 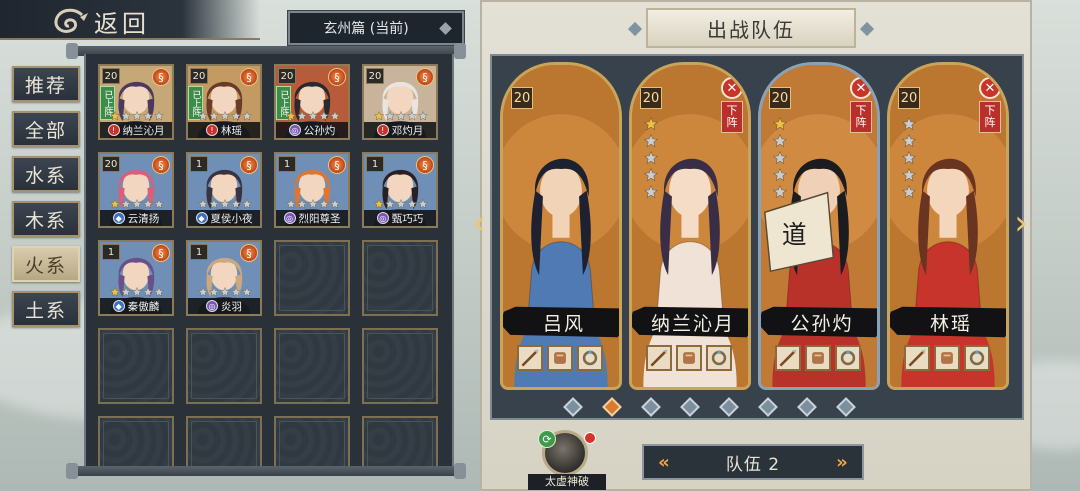 I want to click on notification-badge, so click(x=590, y=438).